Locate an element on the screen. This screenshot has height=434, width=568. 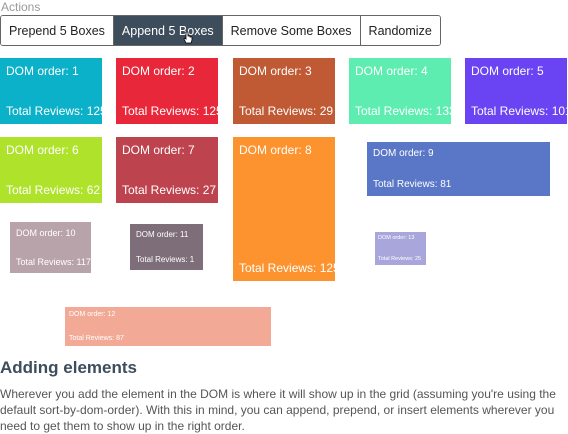
remove-boxes-button: Remove Some Boxes is located at coordinates (291, 30).